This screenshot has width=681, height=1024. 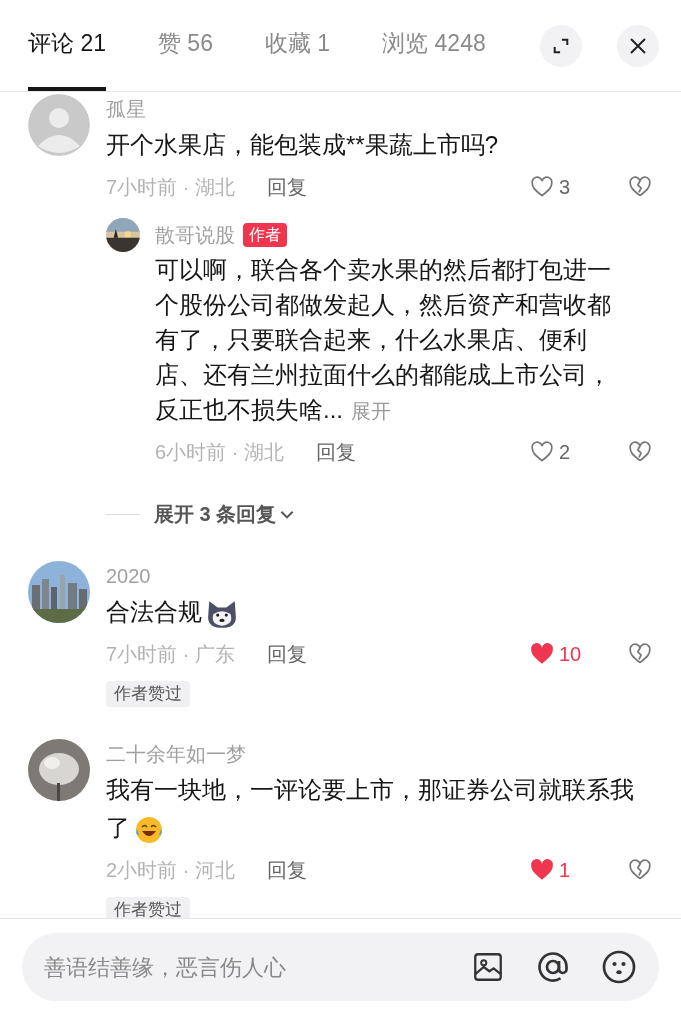 I want to click on tab: 赞 56, so click(x=185, y=45).